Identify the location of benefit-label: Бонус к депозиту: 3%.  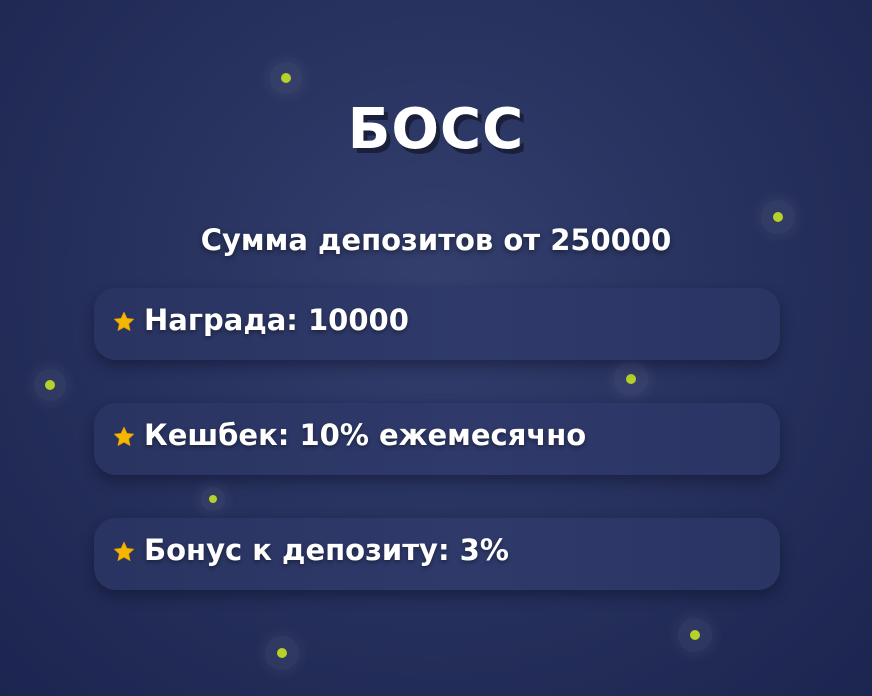
(326, 550).